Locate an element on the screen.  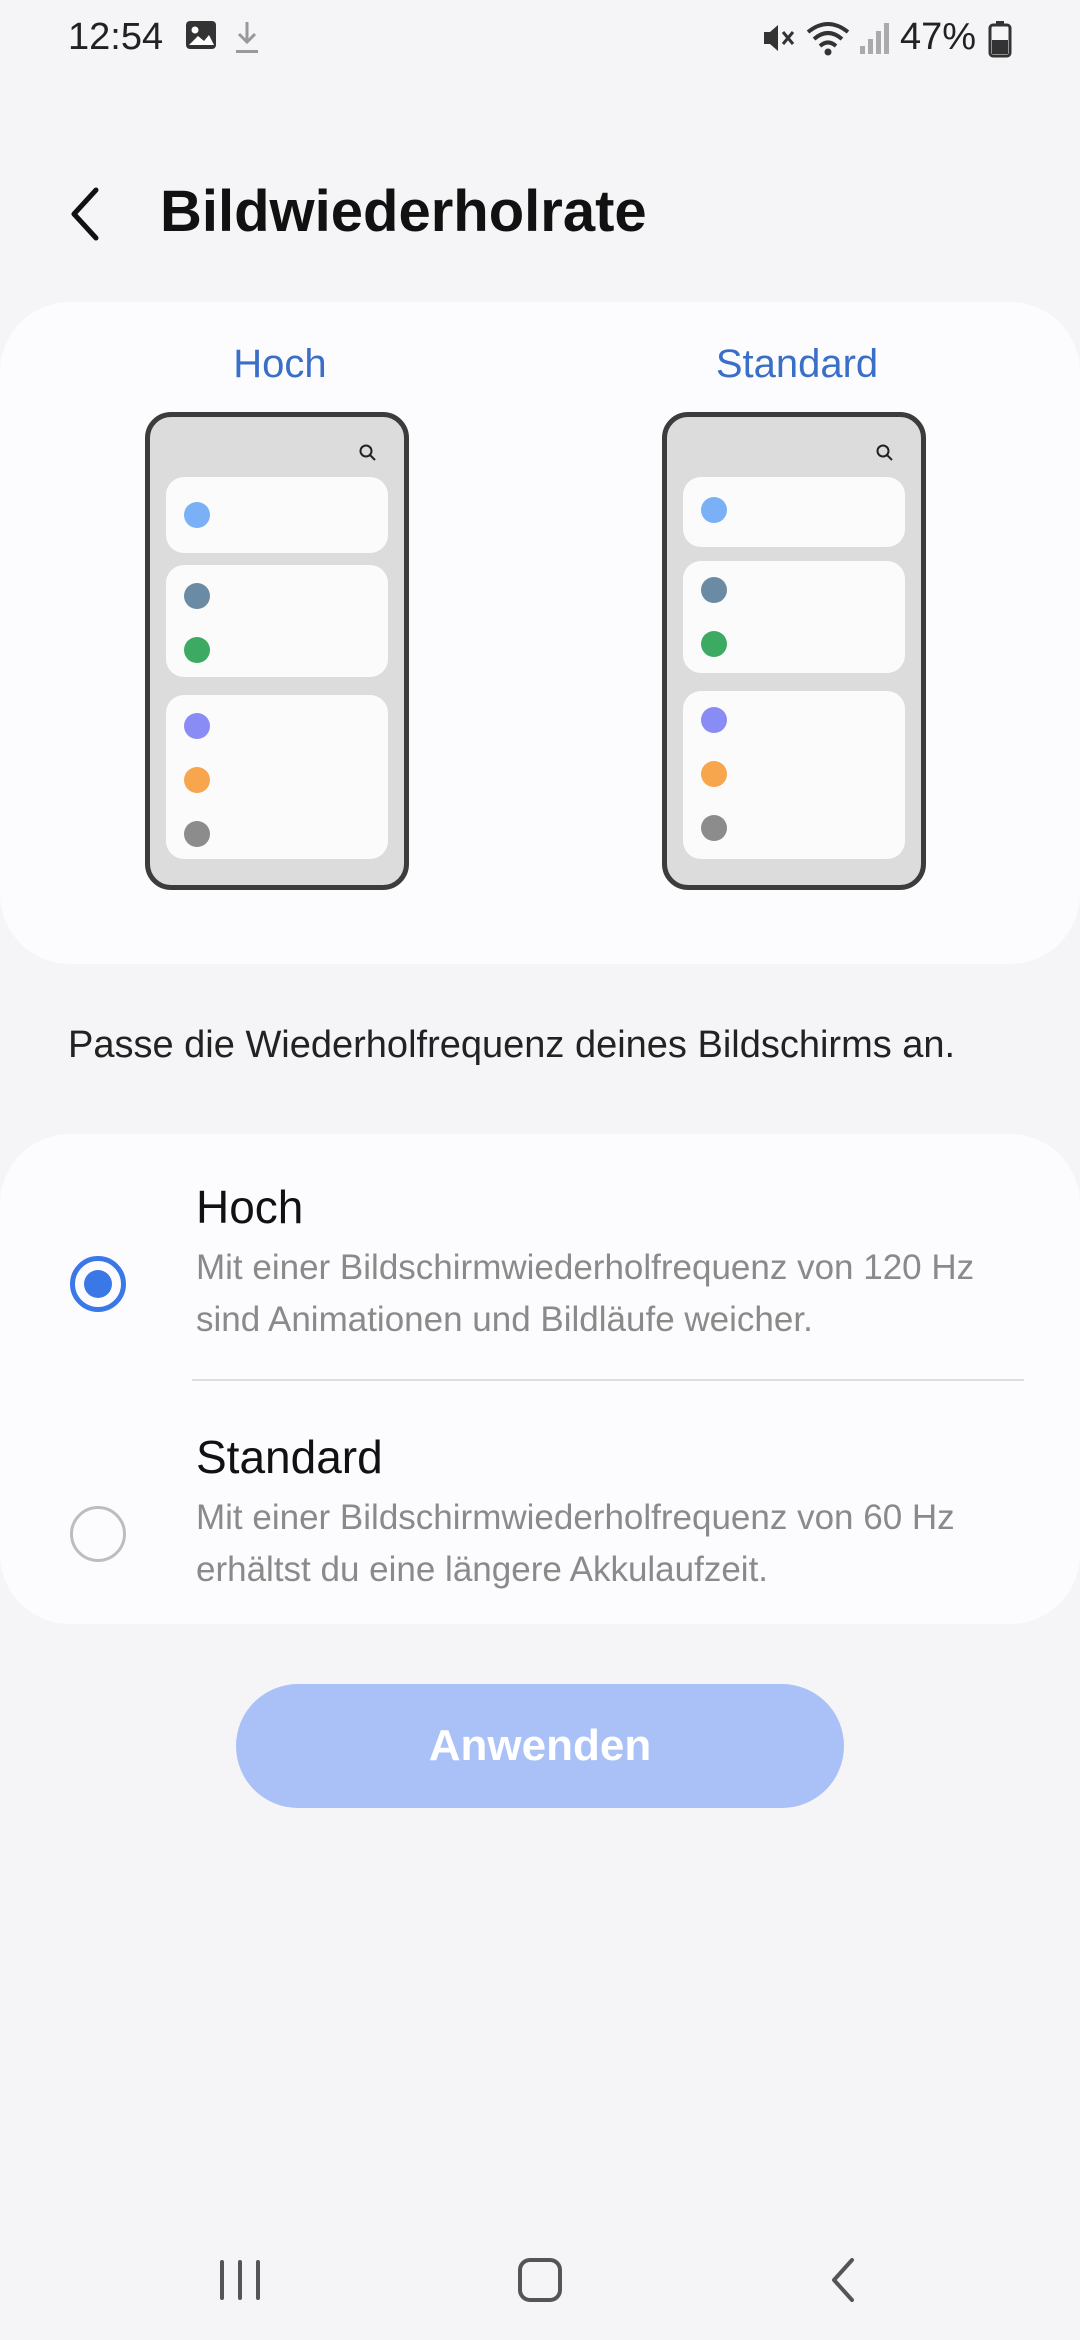
divider is located at coordinates (608, 1380).